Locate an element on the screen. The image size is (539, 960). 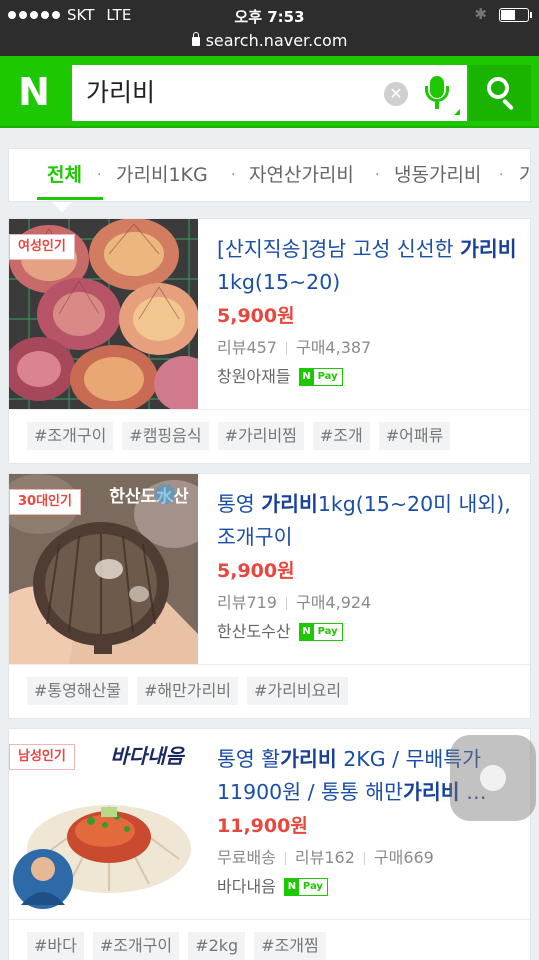
free-shipping: 무료배송 is located at coordinates (246, 857).